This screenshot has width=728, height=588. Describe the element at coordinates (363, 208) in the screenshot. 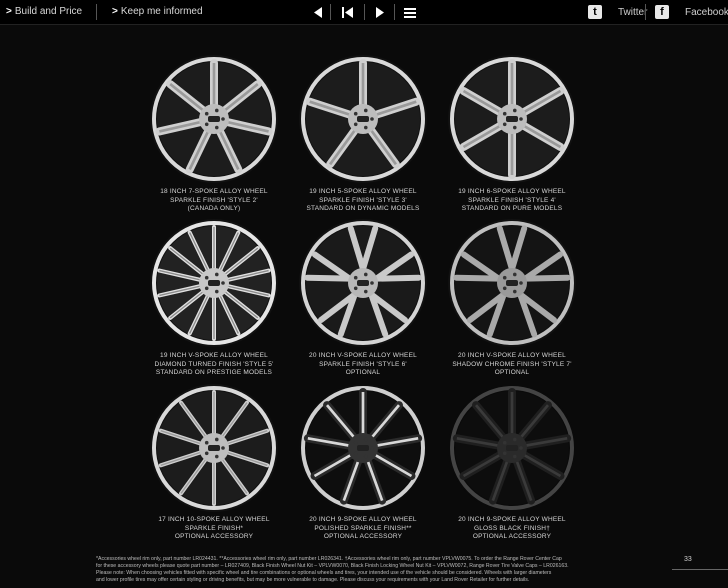

I see `wheel-availability: STANDARD ON DYNAMIC MODELS` at that location.